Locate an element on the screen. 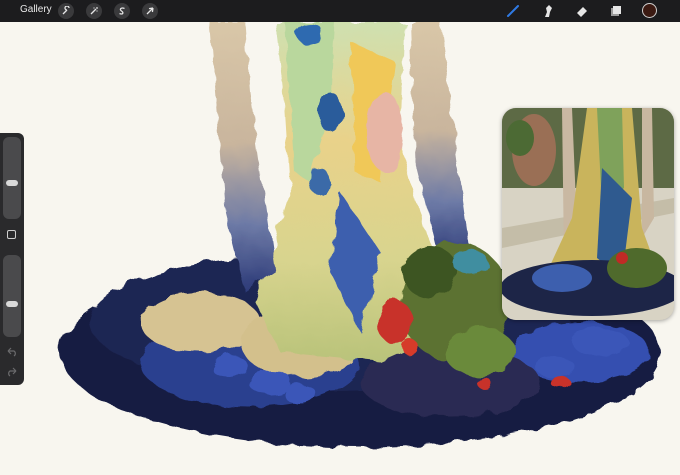 This screenshot has height=475, width=680. smudge-tool-button is located at coordinates (548, 11).